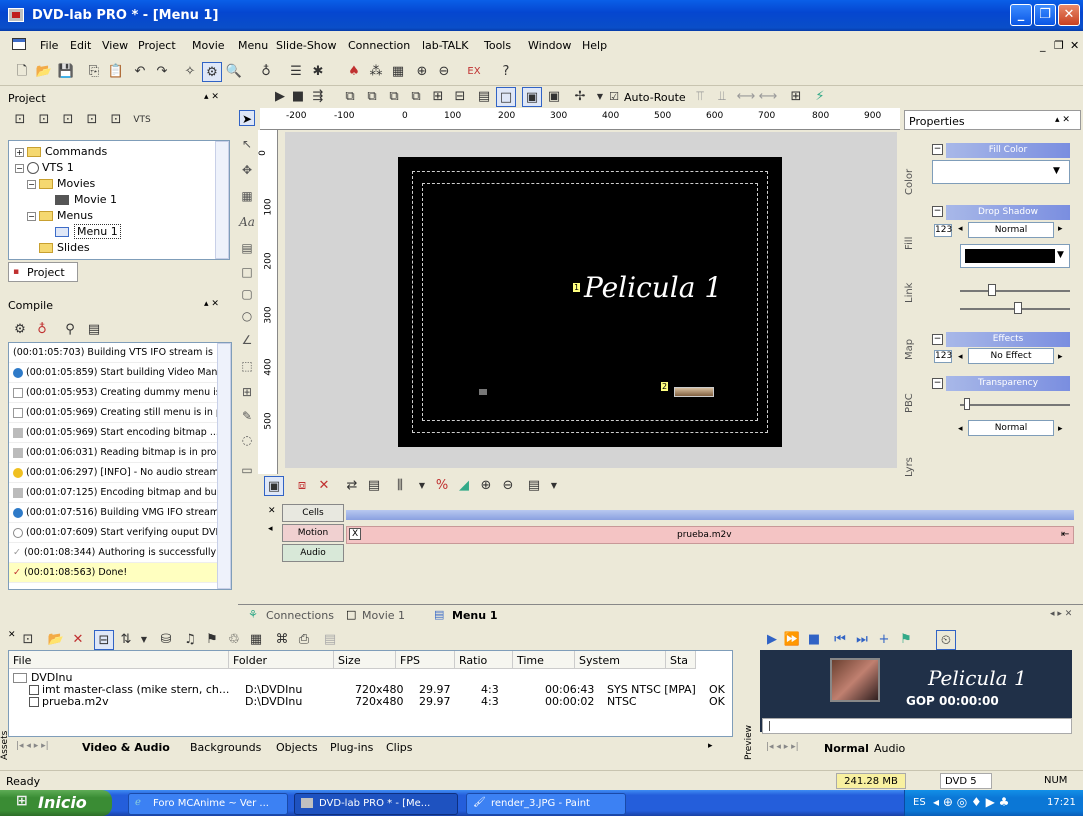 The width and height of the screenshot is (1083, 816). I want to click on chart-icon: ◢, so click(464, 486).